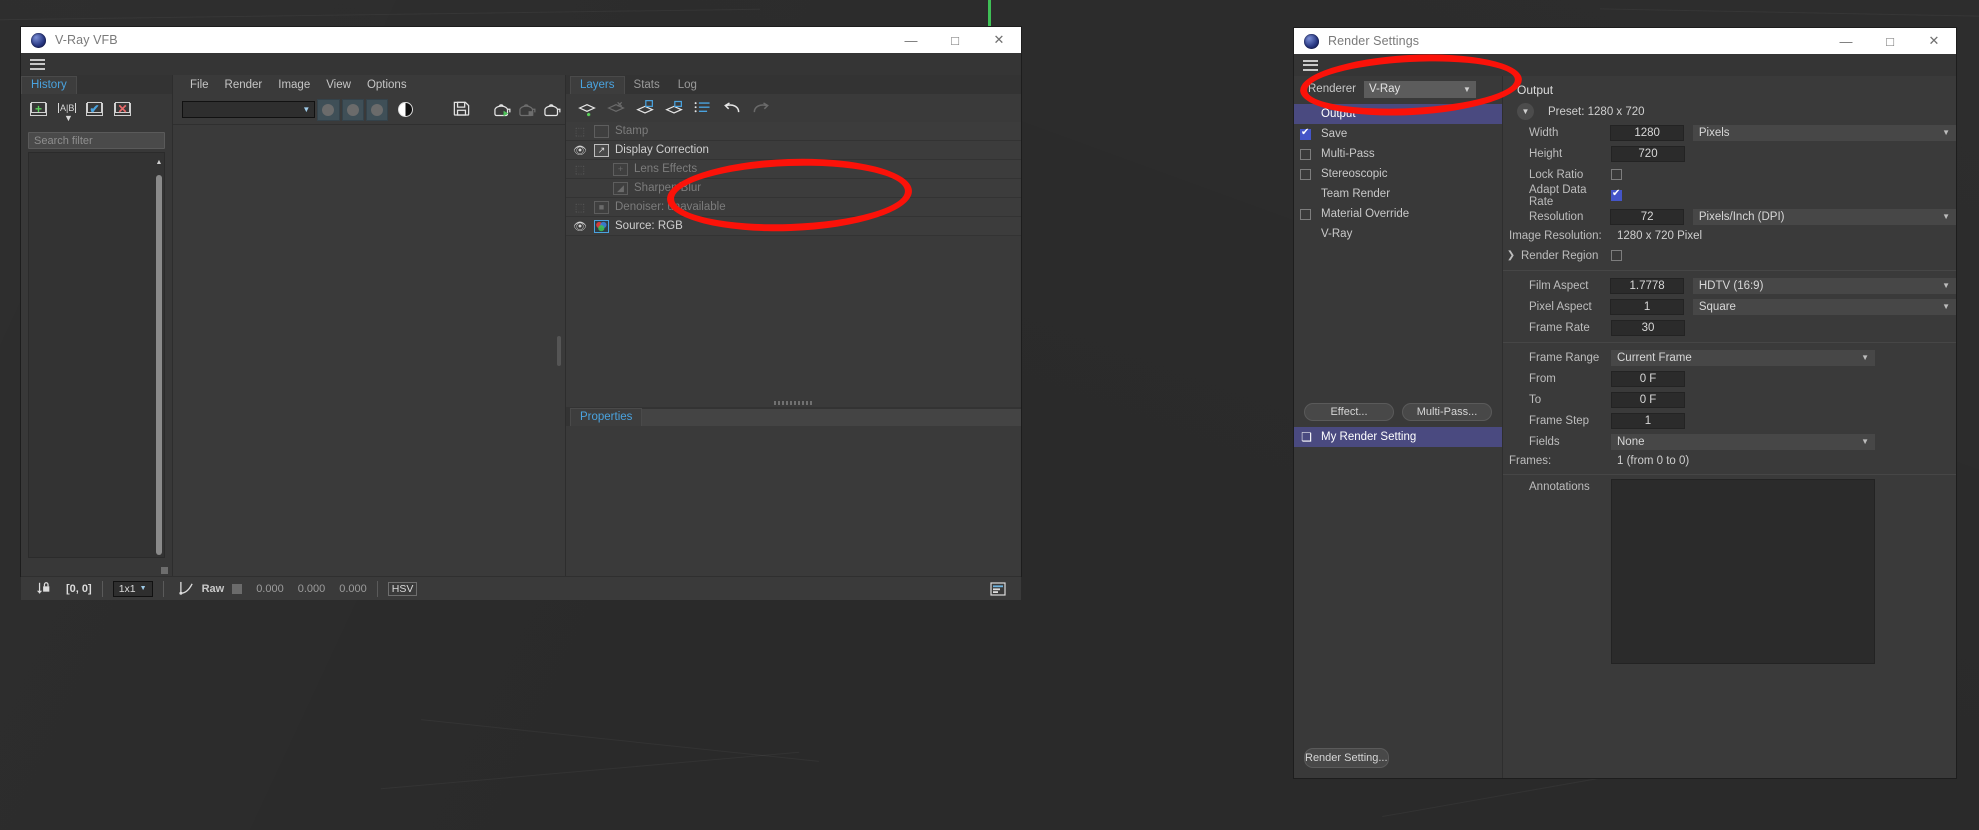 Image resolution: width=1979 pixels, height=830 pixels. What do you see at coordinates (1305, 174) in the screenshot?
I see `stereoscopic-checkbox` at bounding box center [1305, 174].